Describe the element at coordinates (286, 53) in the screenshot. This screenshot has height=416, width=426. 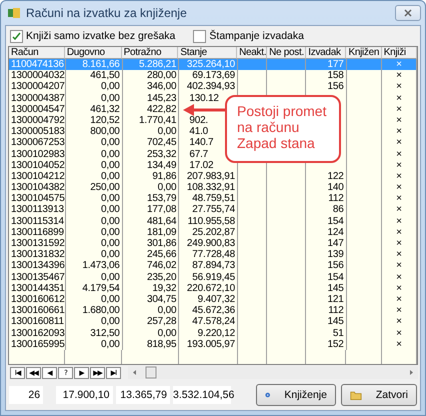
I see `column-header: Ne post.` at that location.